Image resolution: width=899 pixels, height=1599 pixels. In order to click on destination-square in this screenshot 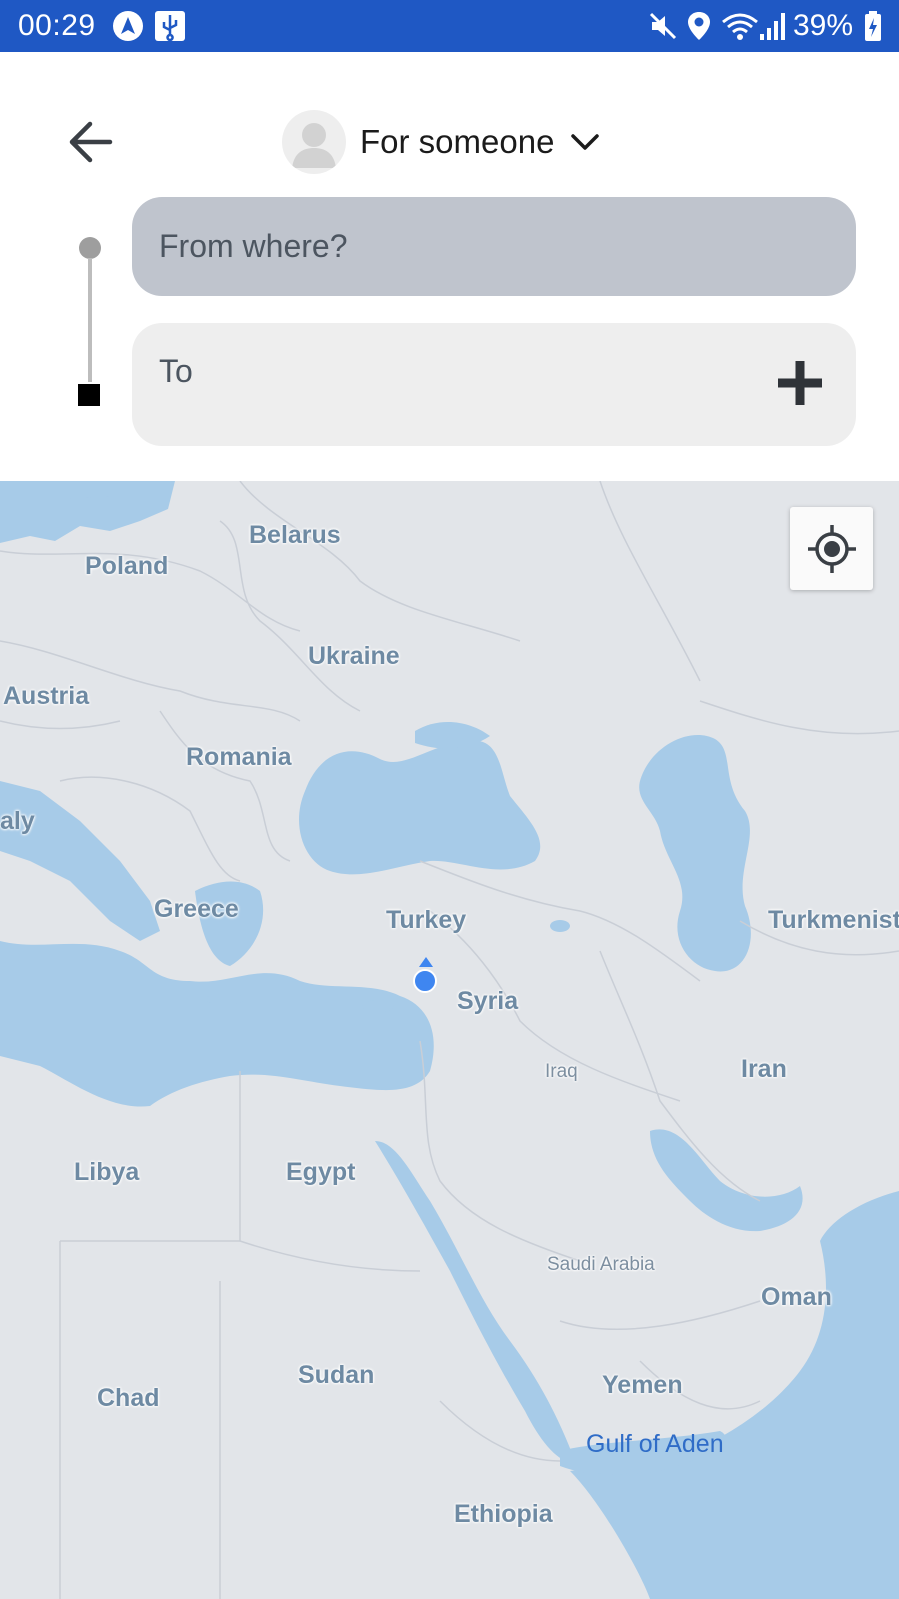, I will do `click(89, 395)`.